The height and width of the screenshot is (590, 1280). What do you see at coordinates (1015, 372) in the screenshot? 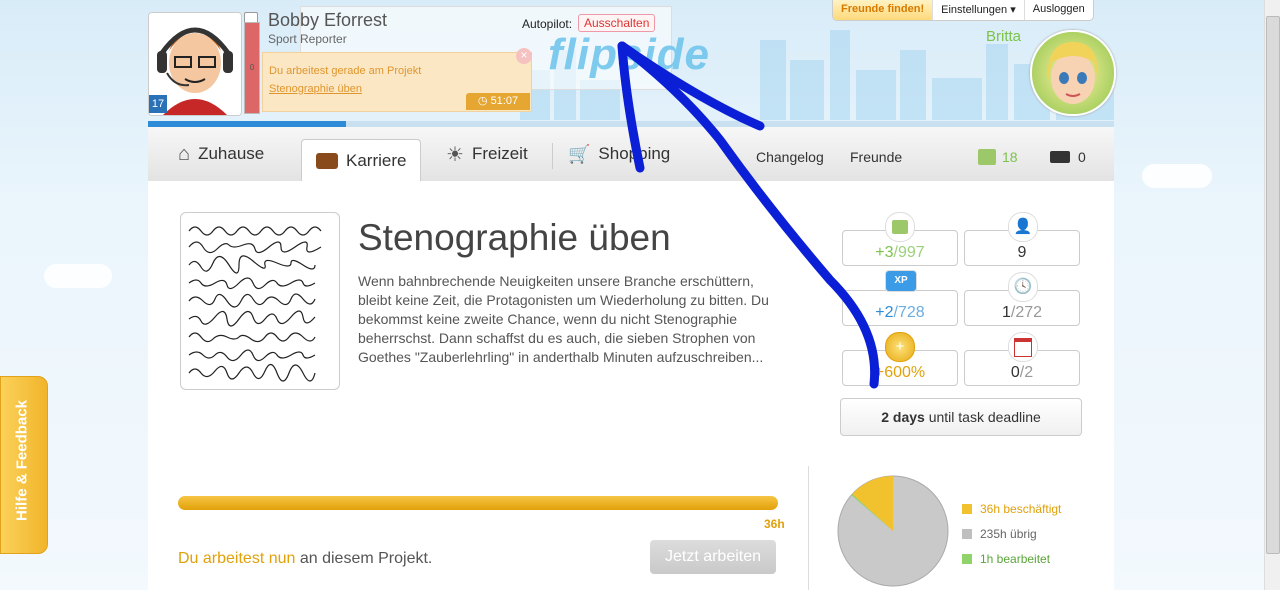
I see `stat-calendar-current: 0` at bounding box center [1015, 372].